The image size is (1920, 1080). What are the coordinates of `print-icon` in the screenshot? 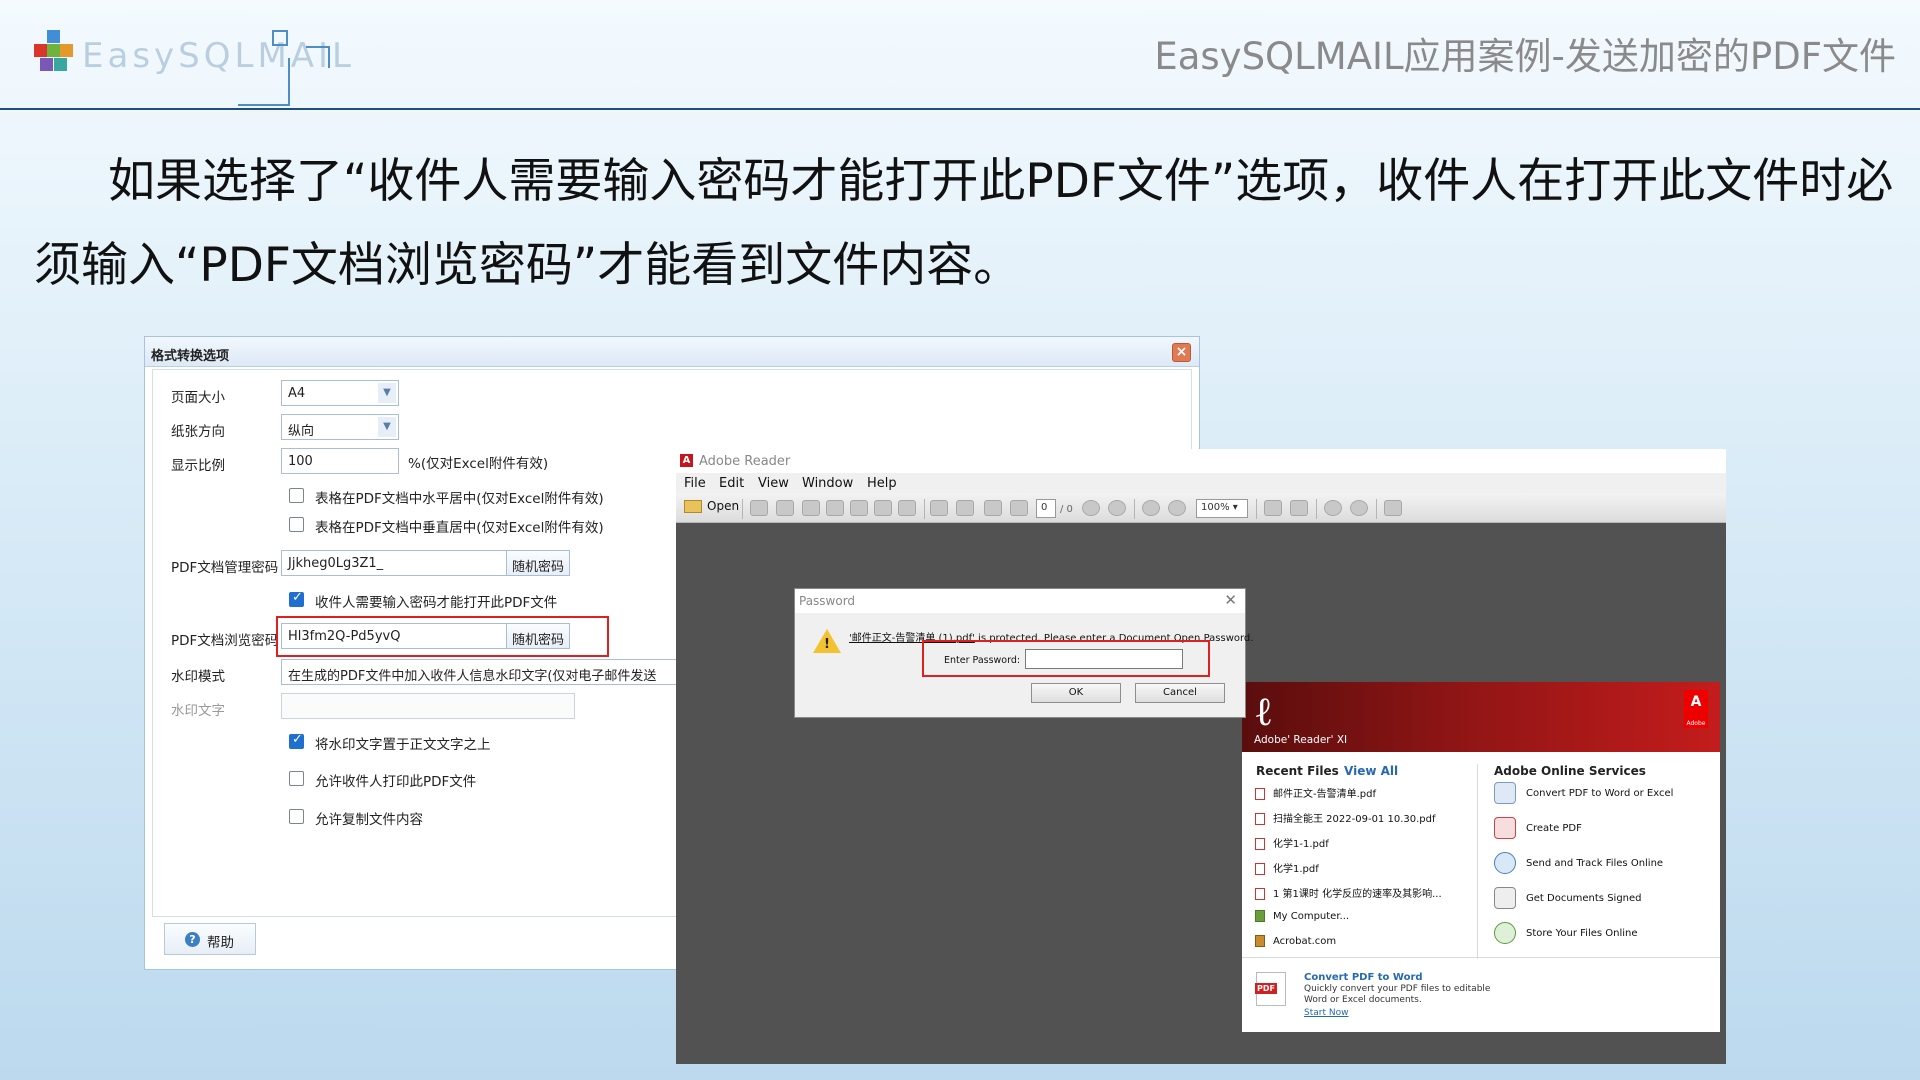 It's located at (883, 508).